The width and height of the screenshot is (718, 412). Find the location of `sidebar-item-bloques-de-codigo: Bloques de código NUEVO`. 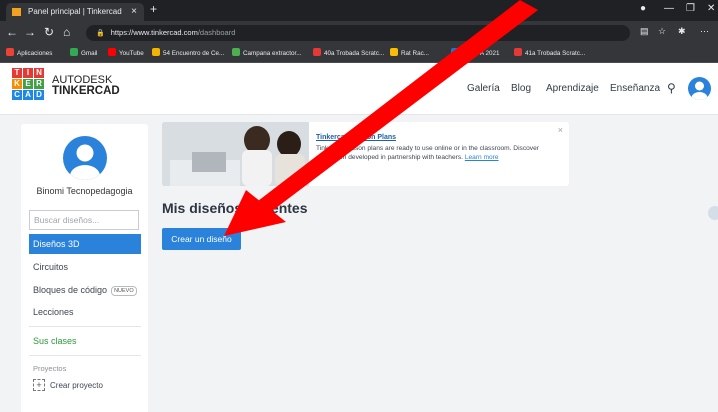

sidebar-item-bloques-de-codigo: Bloques de código NUEVO is located at coordinates (85, 290).